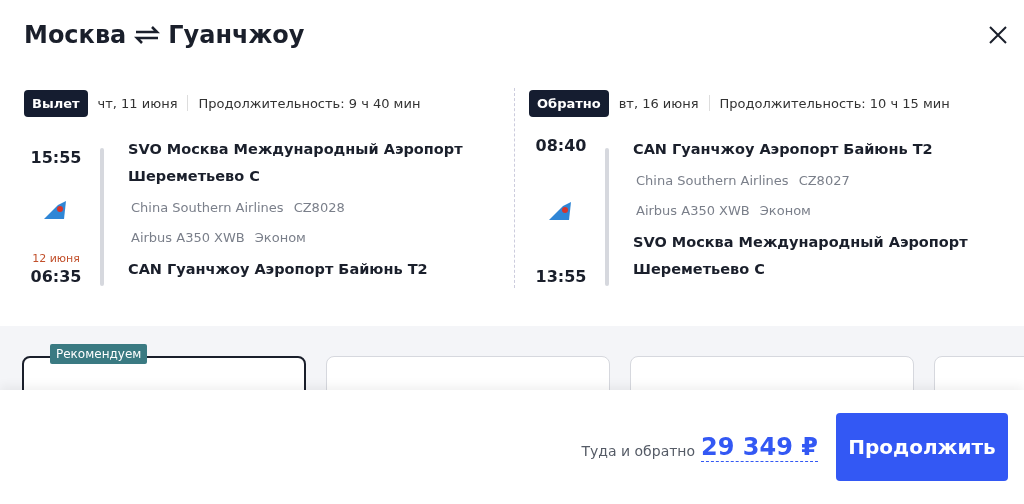 This screenshot has height=504, width=1024. I want to click on route-title: Москва, so click(75, 35).